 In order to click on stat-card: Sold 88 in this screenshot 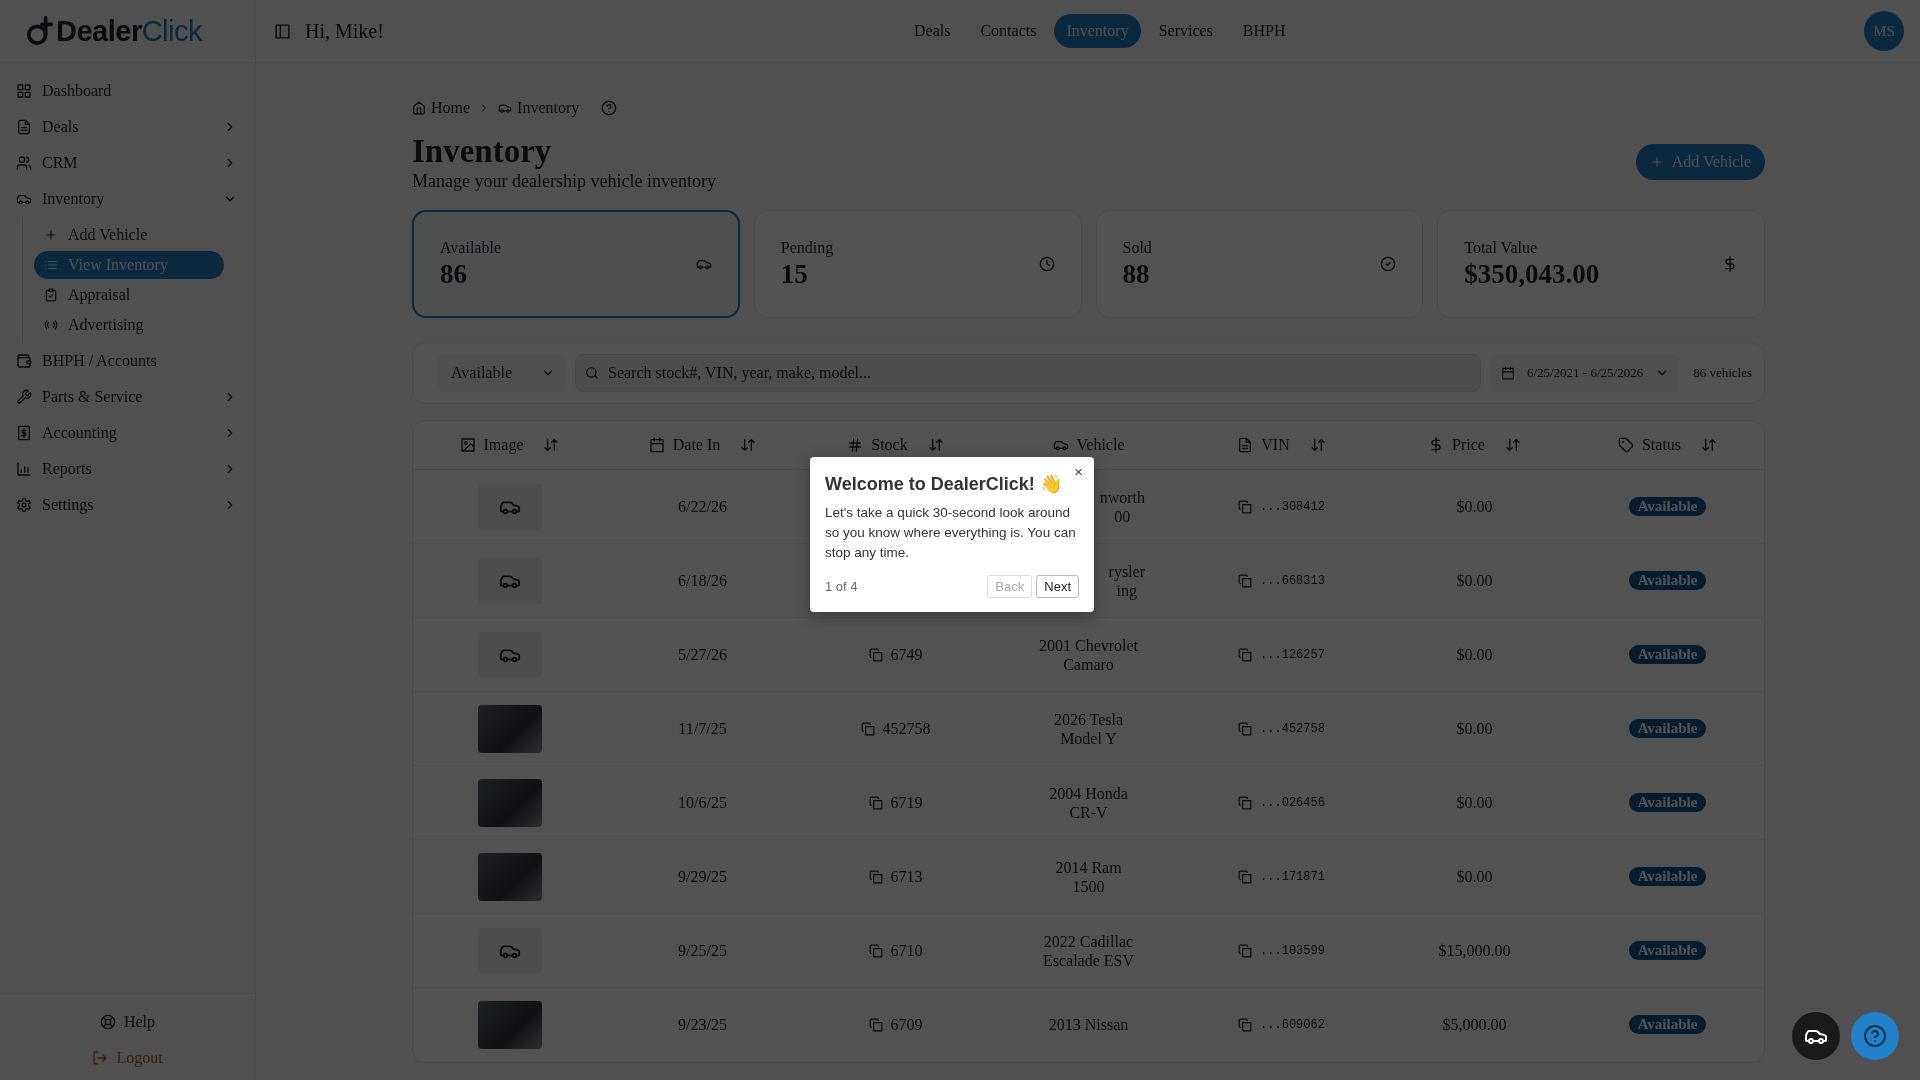, I will do `click(1259, 264)`.